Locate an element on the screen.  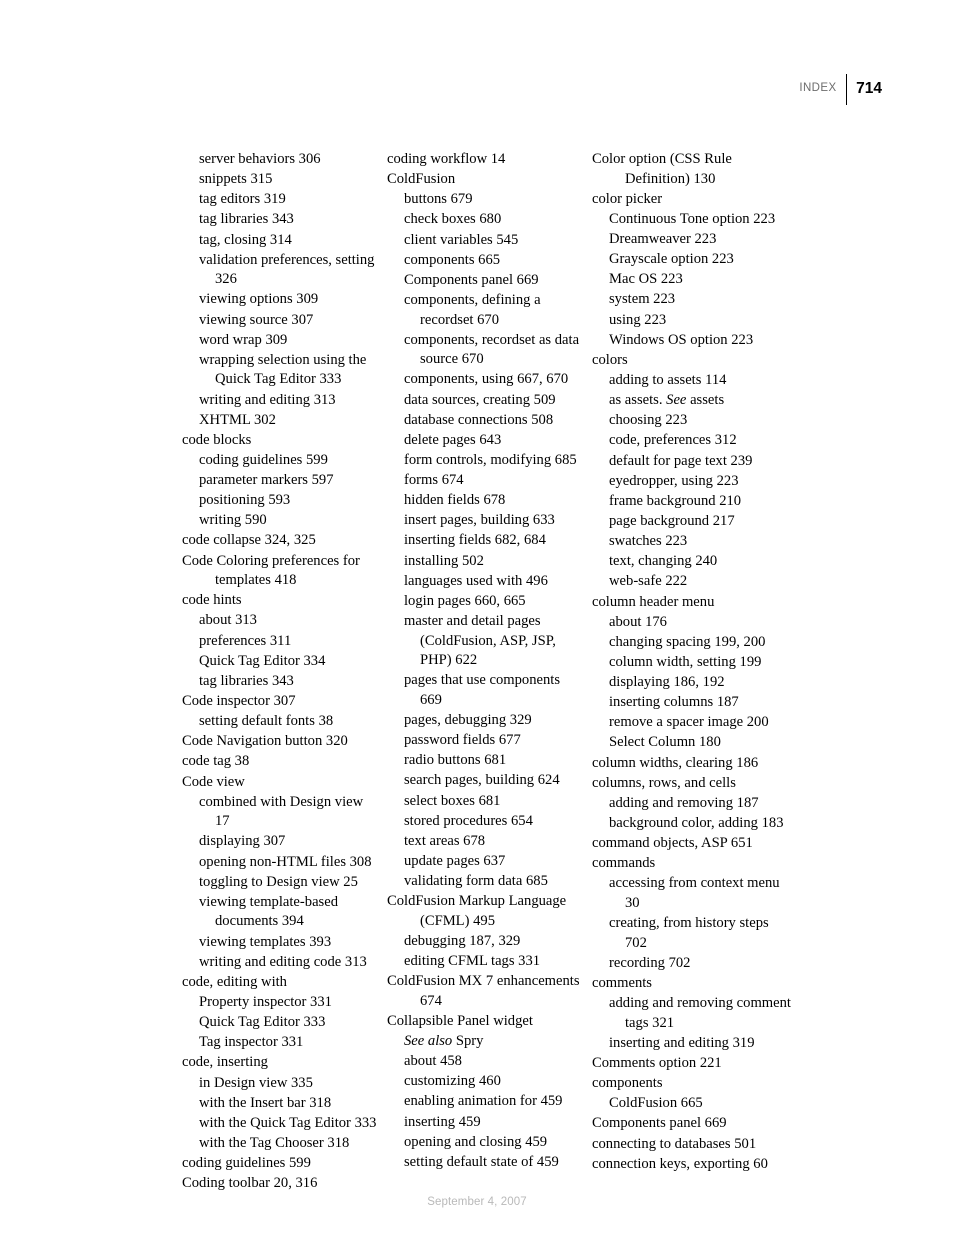
index-entry: color picker is located at coordinates (627, 198).